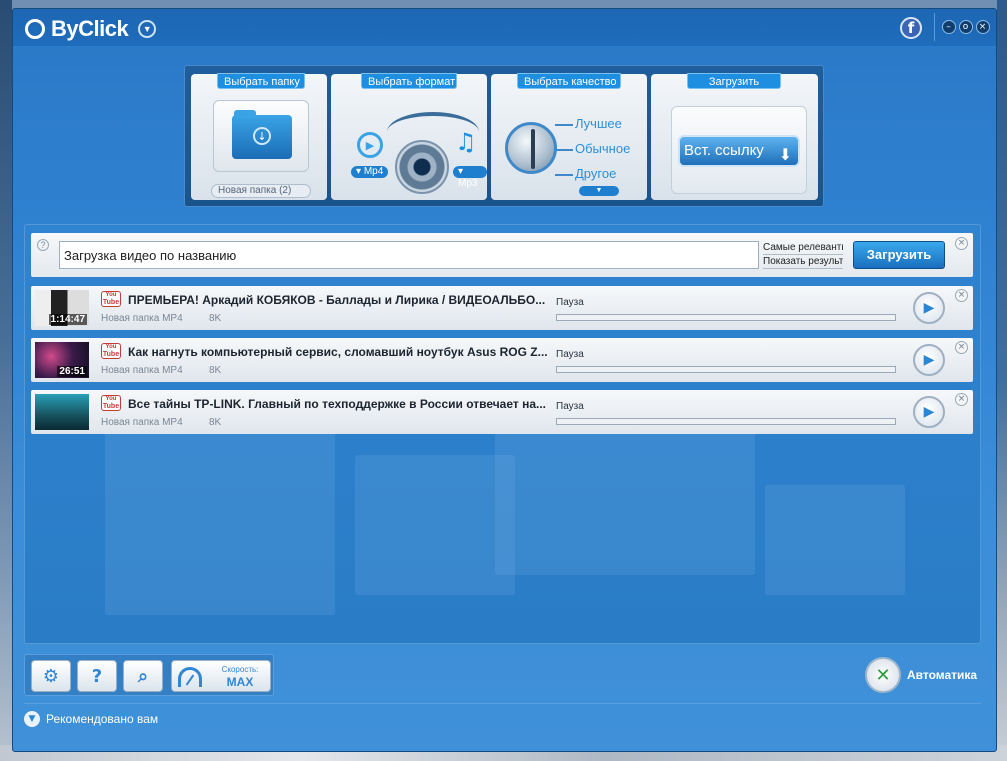 This screenshot has height=761, width=1007. I want to click on maximize-button: o, so click(965, 27).